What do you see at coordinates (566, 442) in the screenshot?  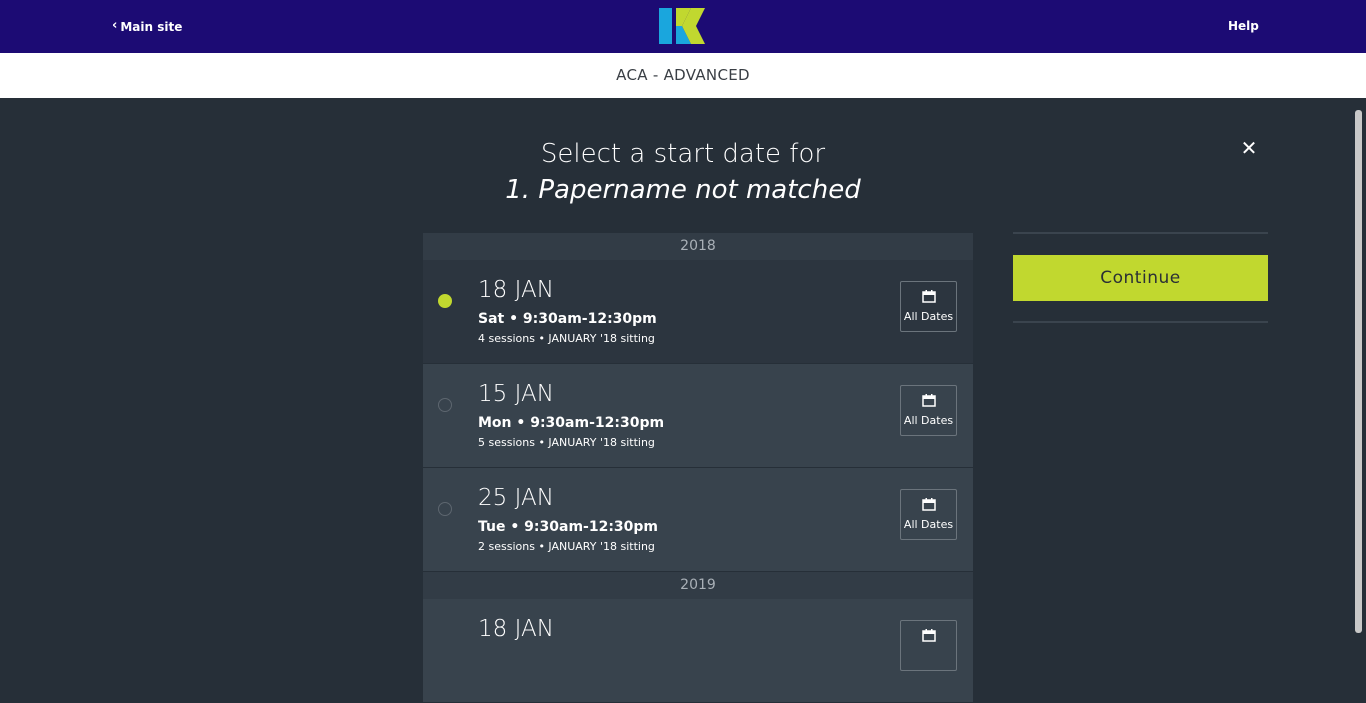 I see `sessions-label: 5 sessions • JANUARY '18 sitting` at bounding box center [566, 442].